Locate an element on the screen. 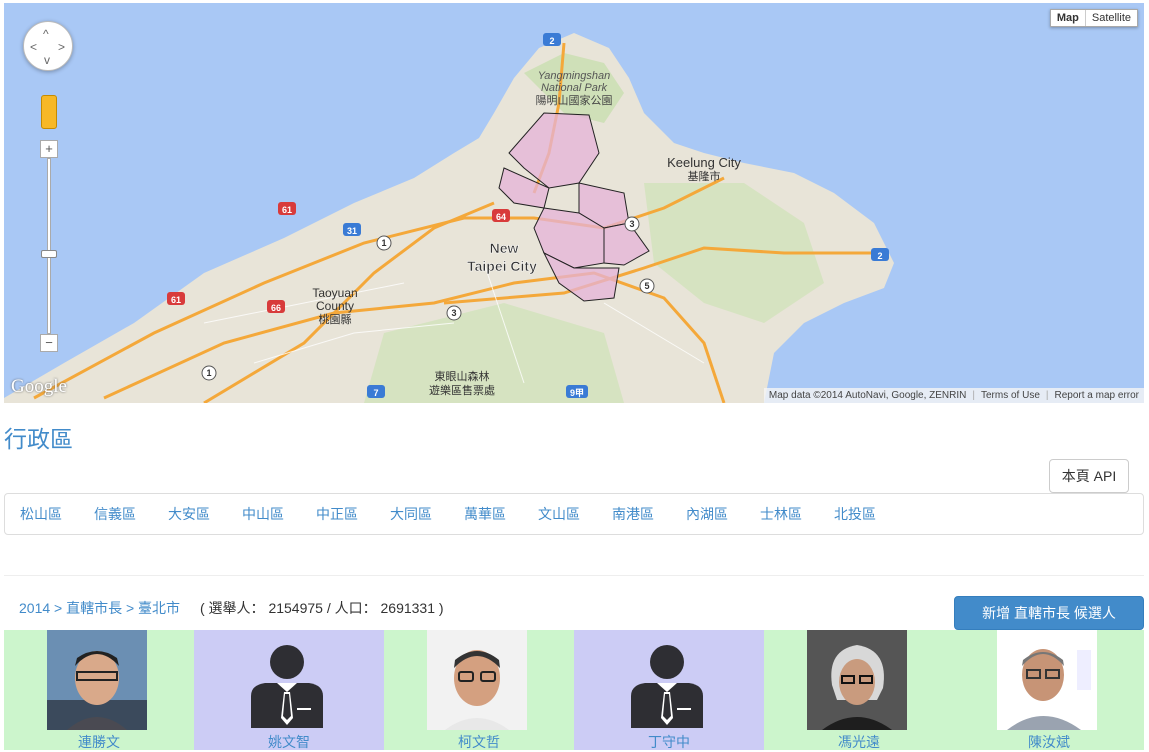 The width and height of the screenshot is (1149, 752). map-type-satellite-button: Satellite is located at coordinates (1111, 18).